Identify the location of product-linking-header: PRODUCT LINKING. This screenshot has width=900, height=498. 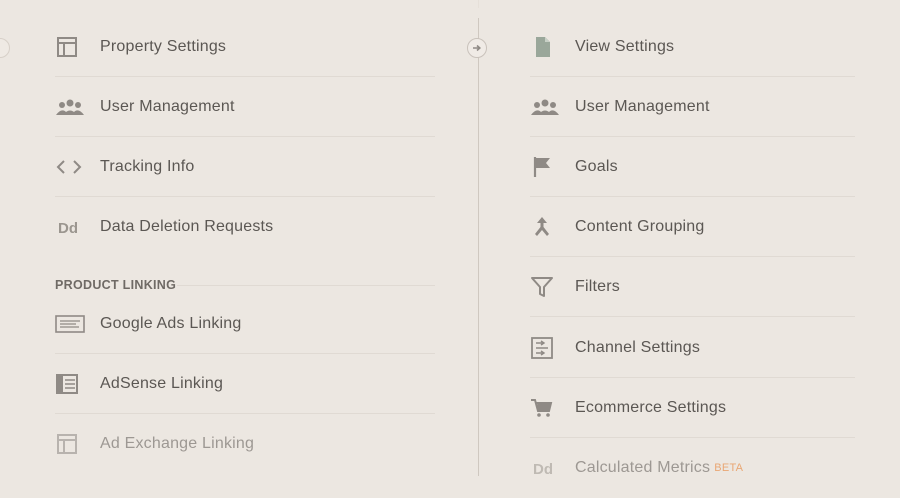
(116, 285).